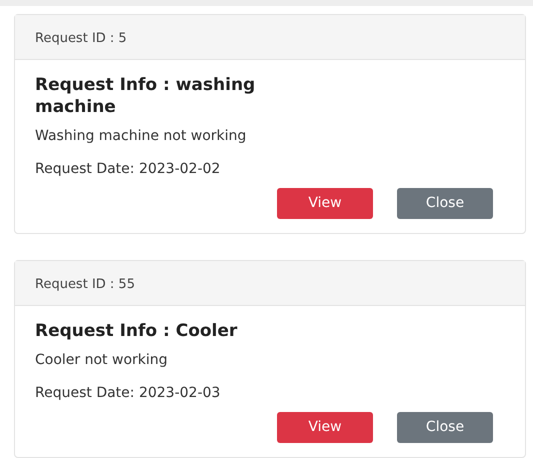 The width and height of the screenshot is (533, 458). Describe the element at coordinates (145, 96) in the screenshot. I see `request-title: Request Info : washing machine` at that location.